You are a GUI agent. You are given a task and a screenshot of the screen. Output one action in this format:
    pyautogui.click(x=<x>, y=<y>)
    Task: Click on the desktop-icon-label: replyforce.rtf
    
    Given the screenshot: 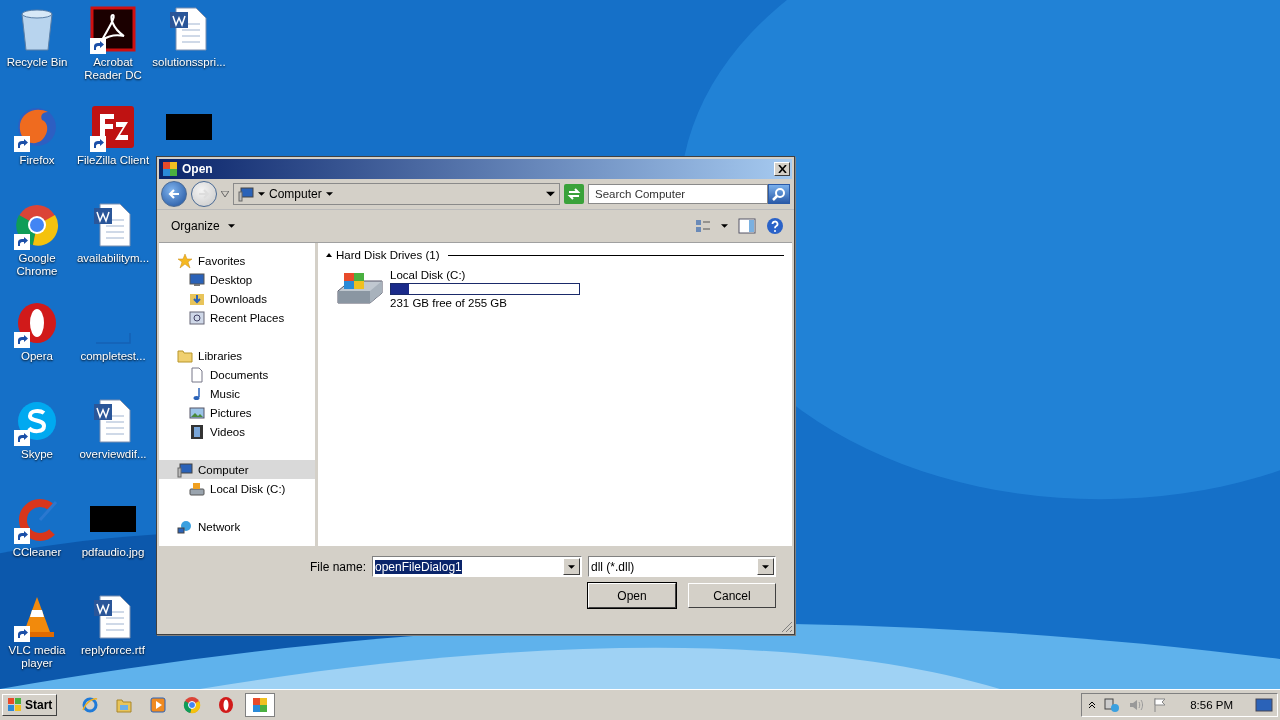 What is the action you would take?
    pyautogui.click(x=113, y=650)
    